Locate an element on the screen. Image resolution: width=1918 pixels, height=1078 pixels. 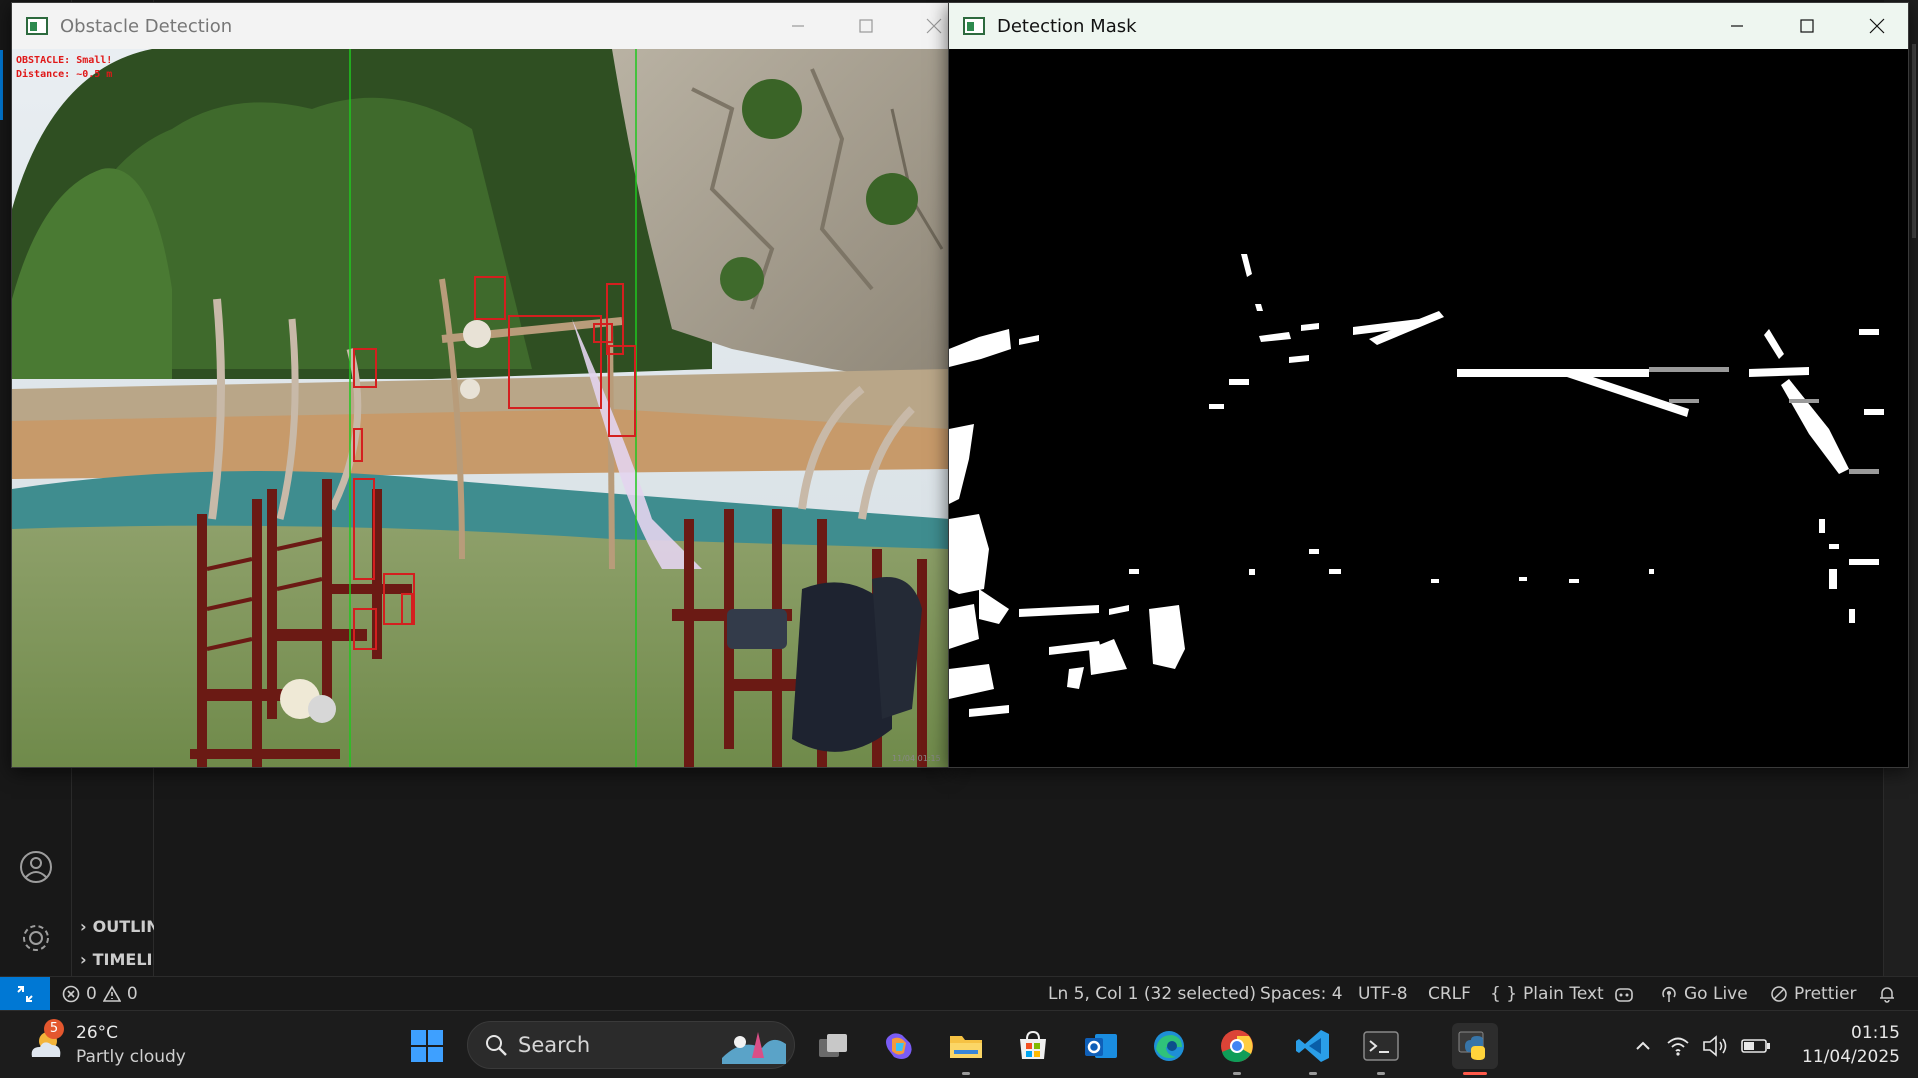
notifications-button is located at coordinates (1887, 994).